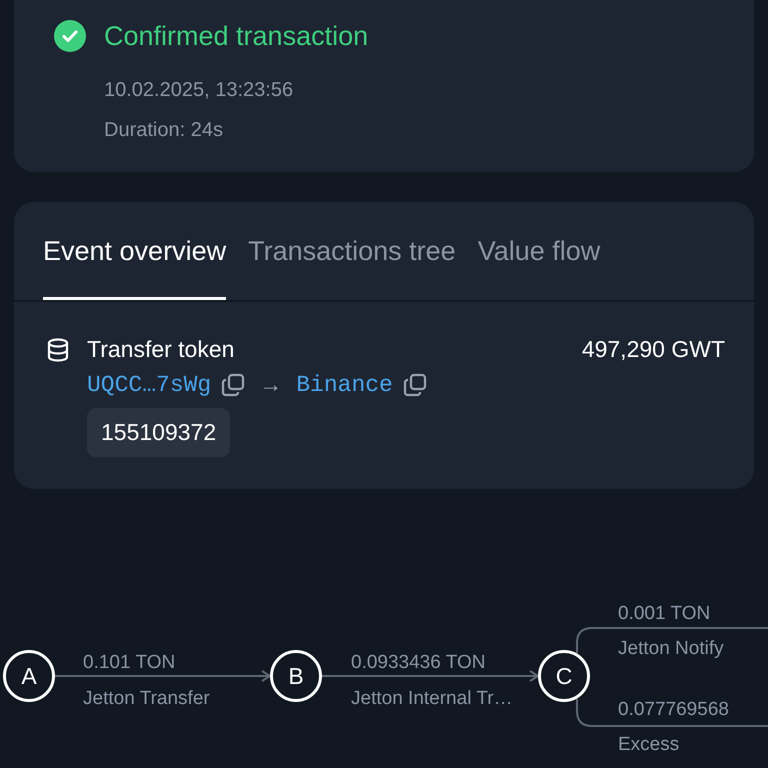 The image size is (768, 768). Describe the element at coordinates (671, 649) in the screenshot. I see `edge-operation: Jetton Notify` at that location.